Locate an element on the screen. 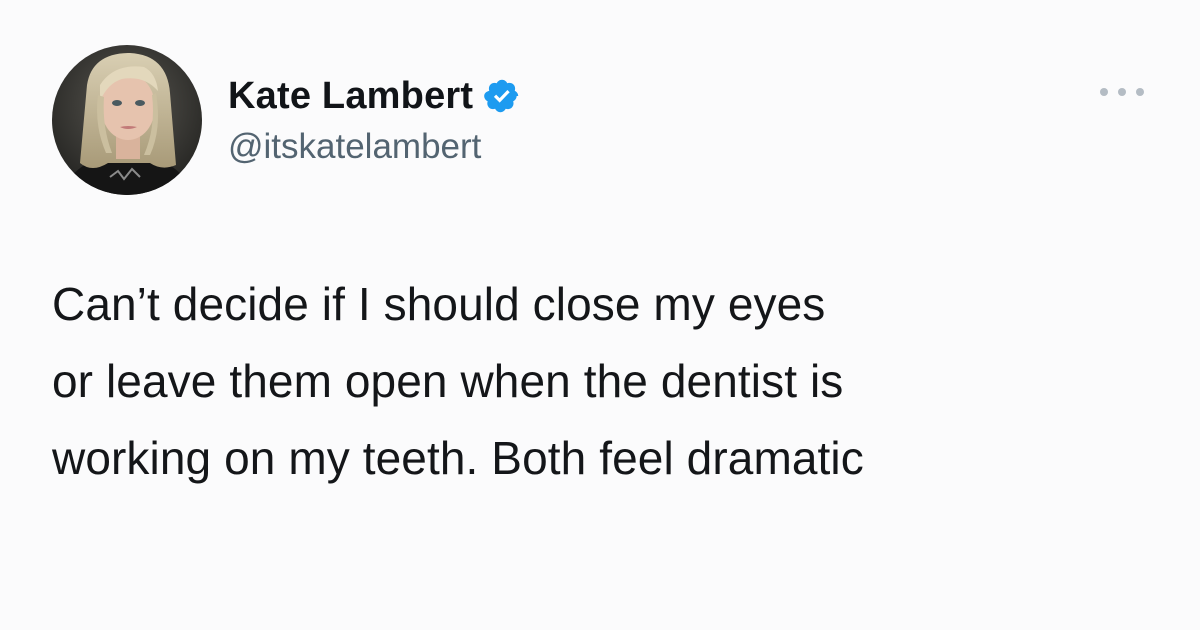 The width and height of the screenshot is (1200, 630). avatar-photo-icon is located at coordinates (127, 120).